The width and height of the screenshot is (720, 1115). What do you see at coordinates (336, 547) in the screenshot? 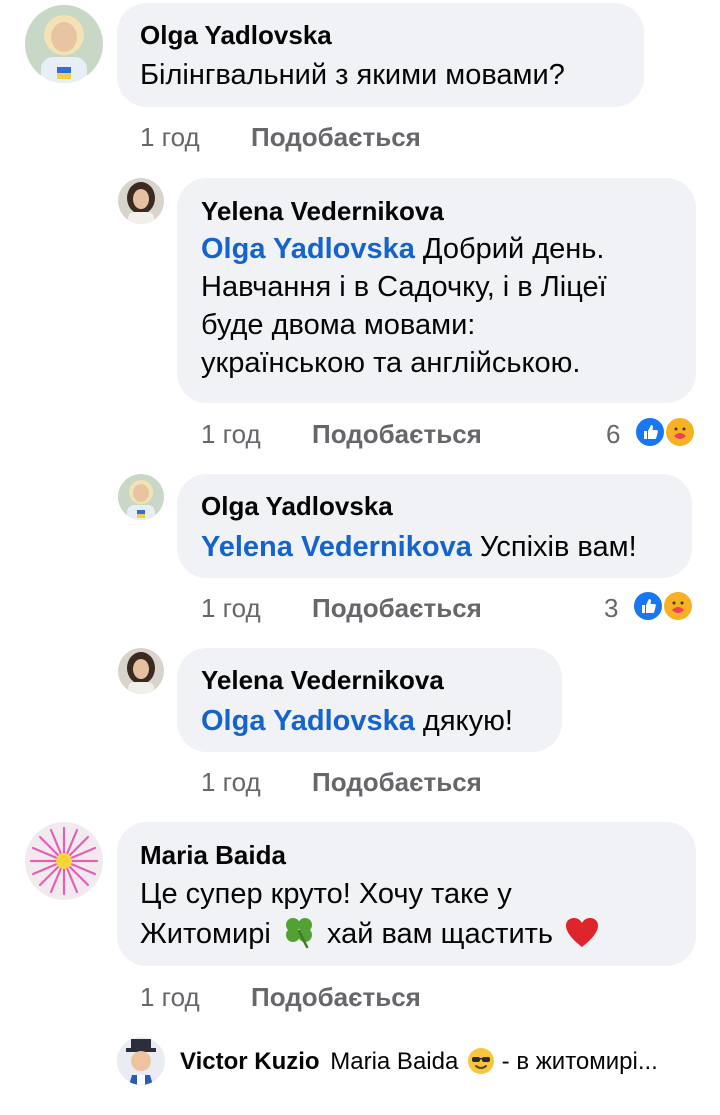
I see `mention-link: Yelena Vedernikova` at bounding box center [336, 547].